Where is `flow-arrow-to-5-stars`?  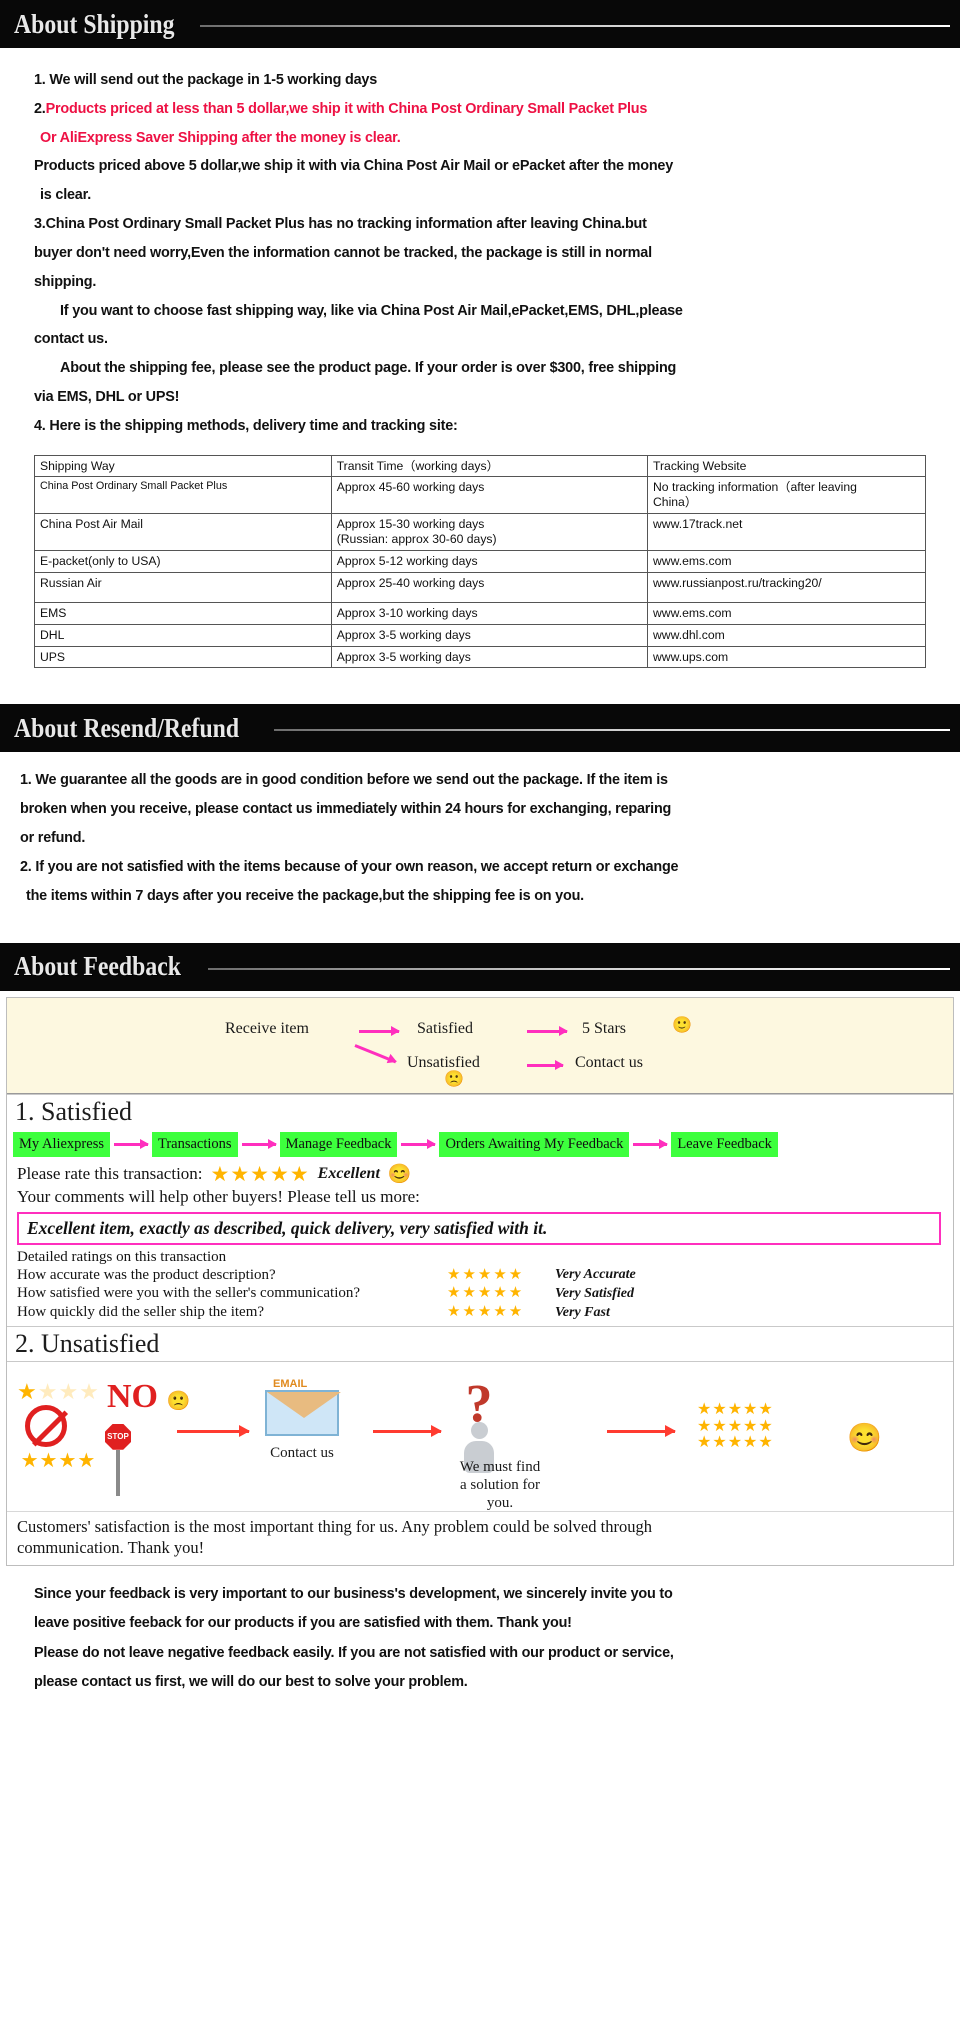
flow-arrow-to-5-stars is located at coordinates (547, 1030).